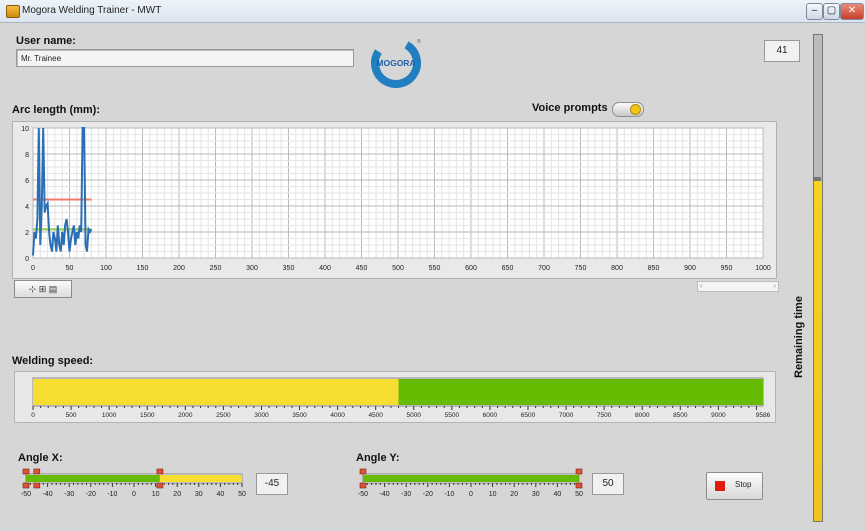  I want to click on toggle-knob, so click(635, 109).